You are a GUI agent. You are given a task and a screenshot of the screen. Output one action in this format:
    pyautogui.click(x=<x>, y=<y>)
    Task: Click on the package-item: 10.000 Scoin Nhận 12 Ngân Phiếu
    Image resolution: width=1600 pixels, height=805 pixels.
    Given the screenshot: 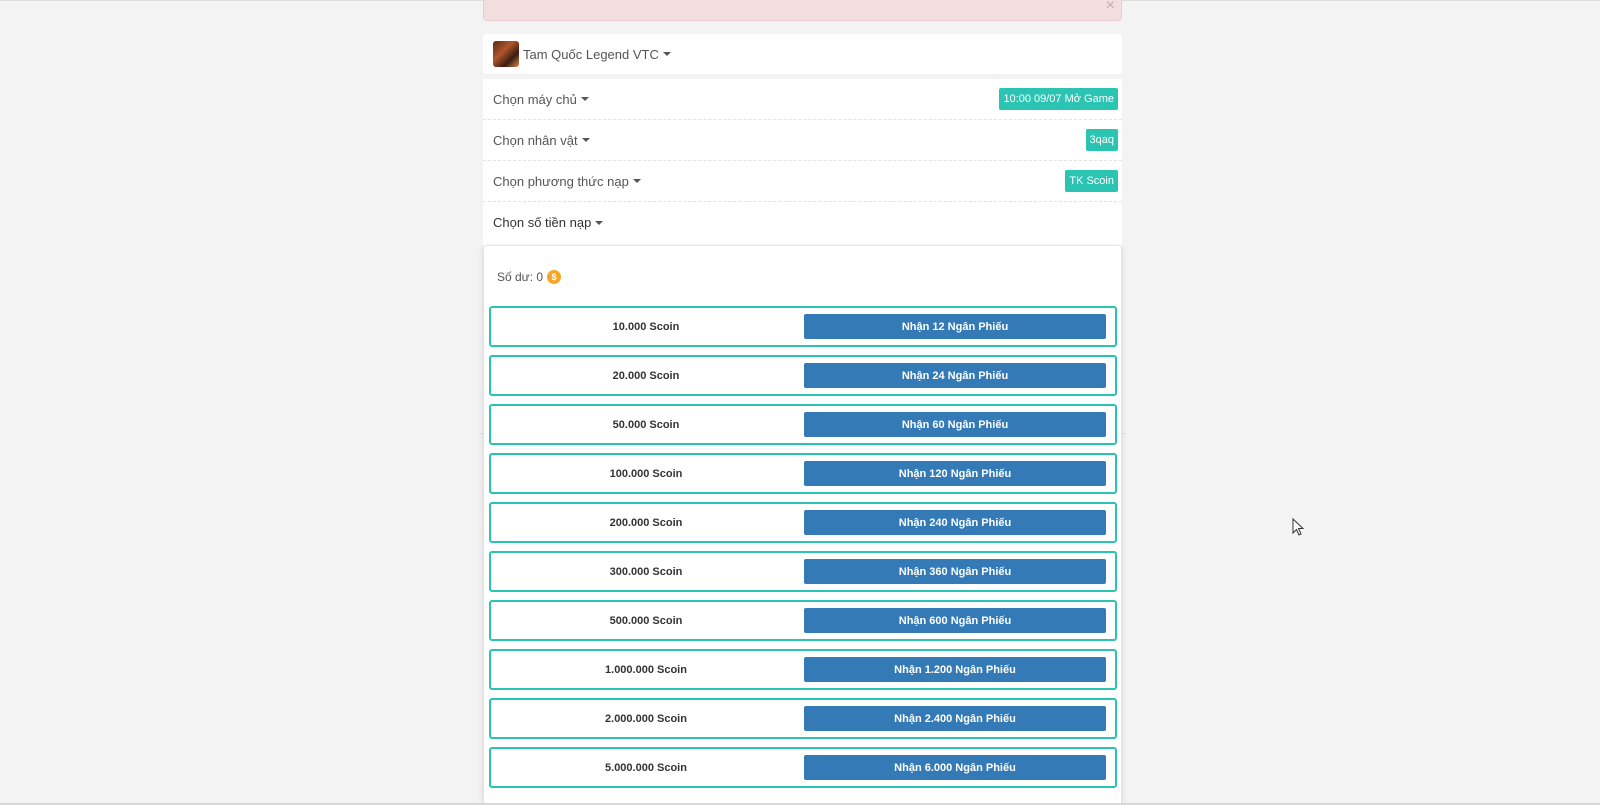 What is the action you would take?
    pyautogui.click(x=803, y=326)
    